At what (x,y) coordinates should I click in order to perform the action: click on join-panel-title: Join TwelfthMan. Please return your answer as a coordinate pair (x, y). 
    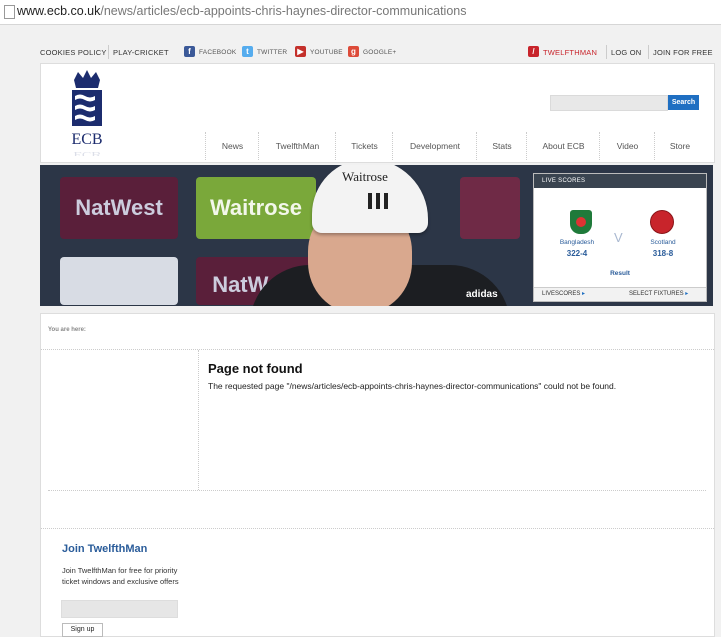
    Looking at the image, I should click on (105, 549).